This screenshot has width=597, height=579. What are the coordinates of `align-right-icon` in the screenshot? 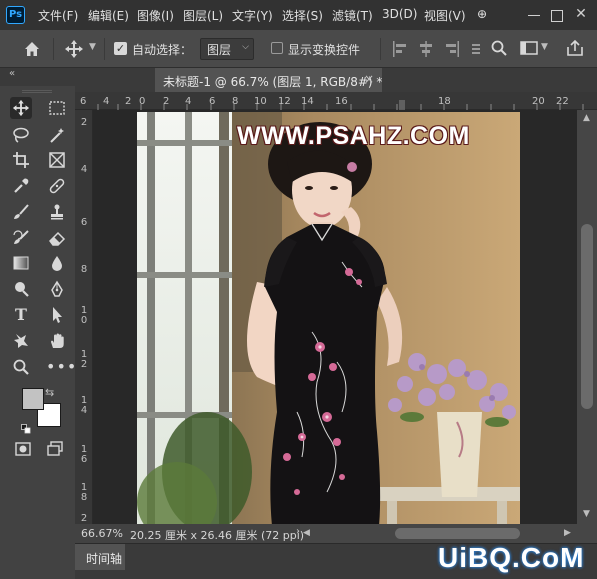 It's located at (452, 51).